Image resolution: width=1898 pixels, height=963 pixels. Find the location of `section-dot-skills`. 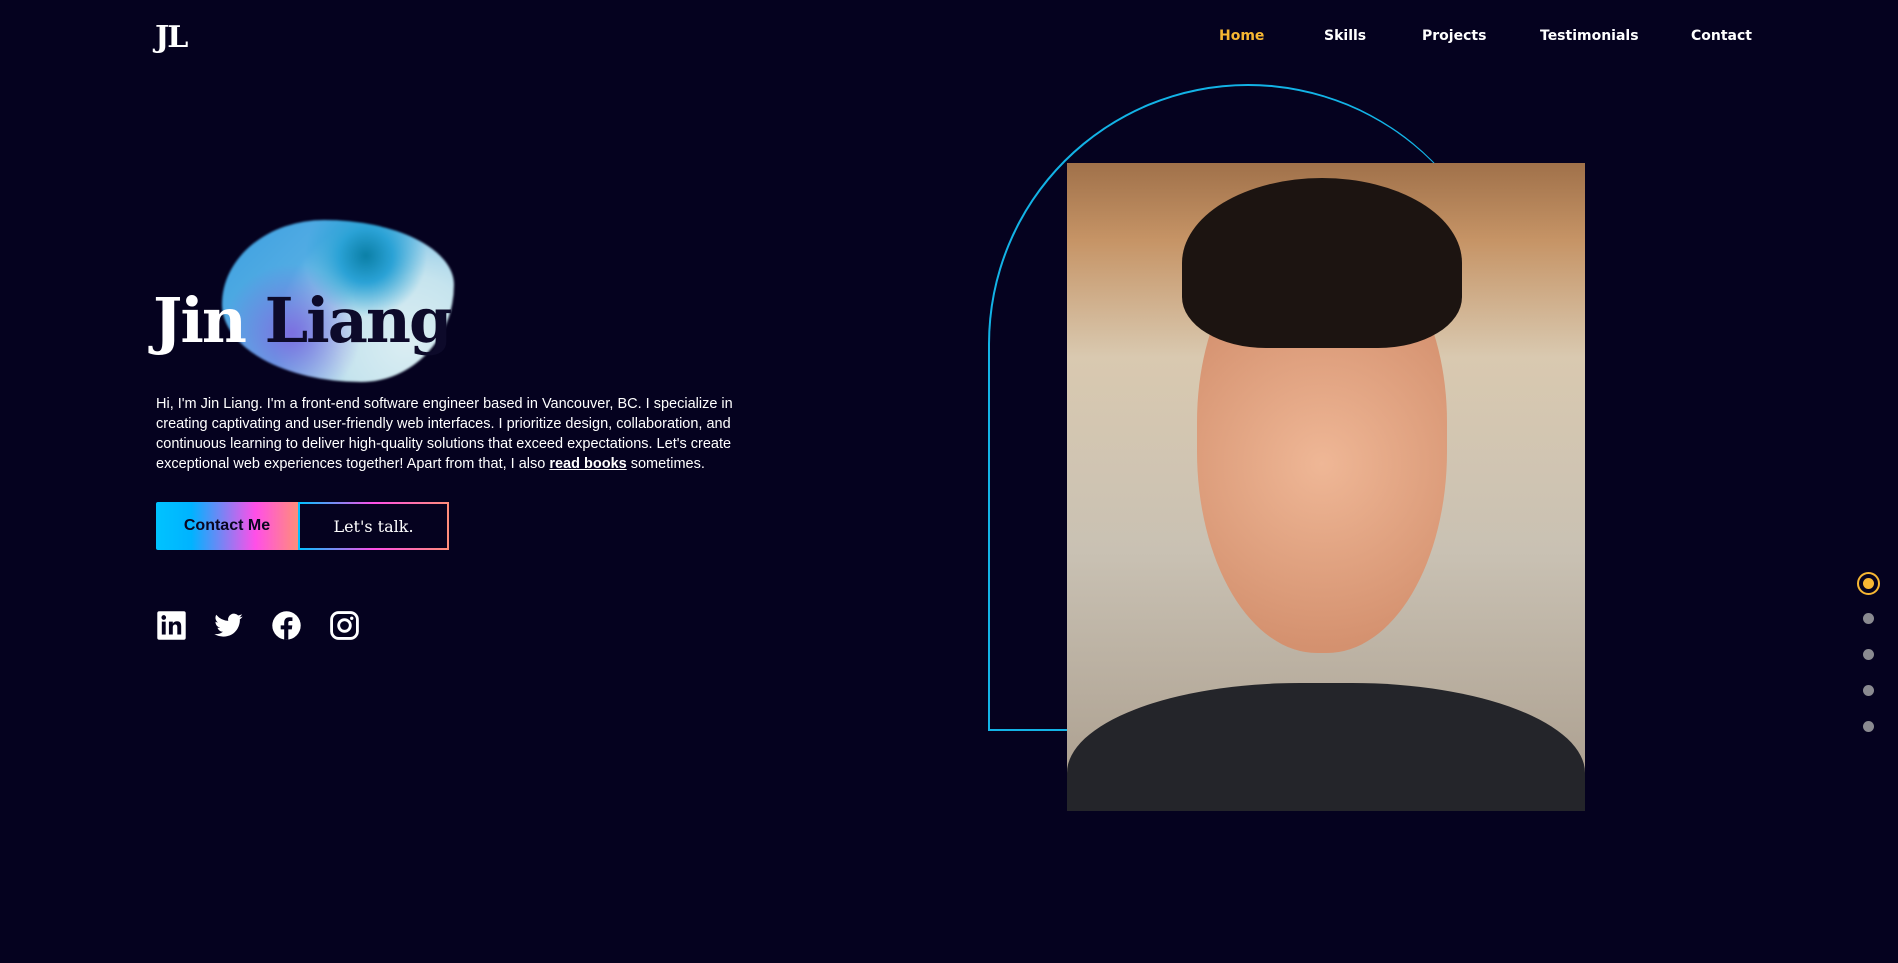

section-dot-skills is located at coordinates (1868, 618).